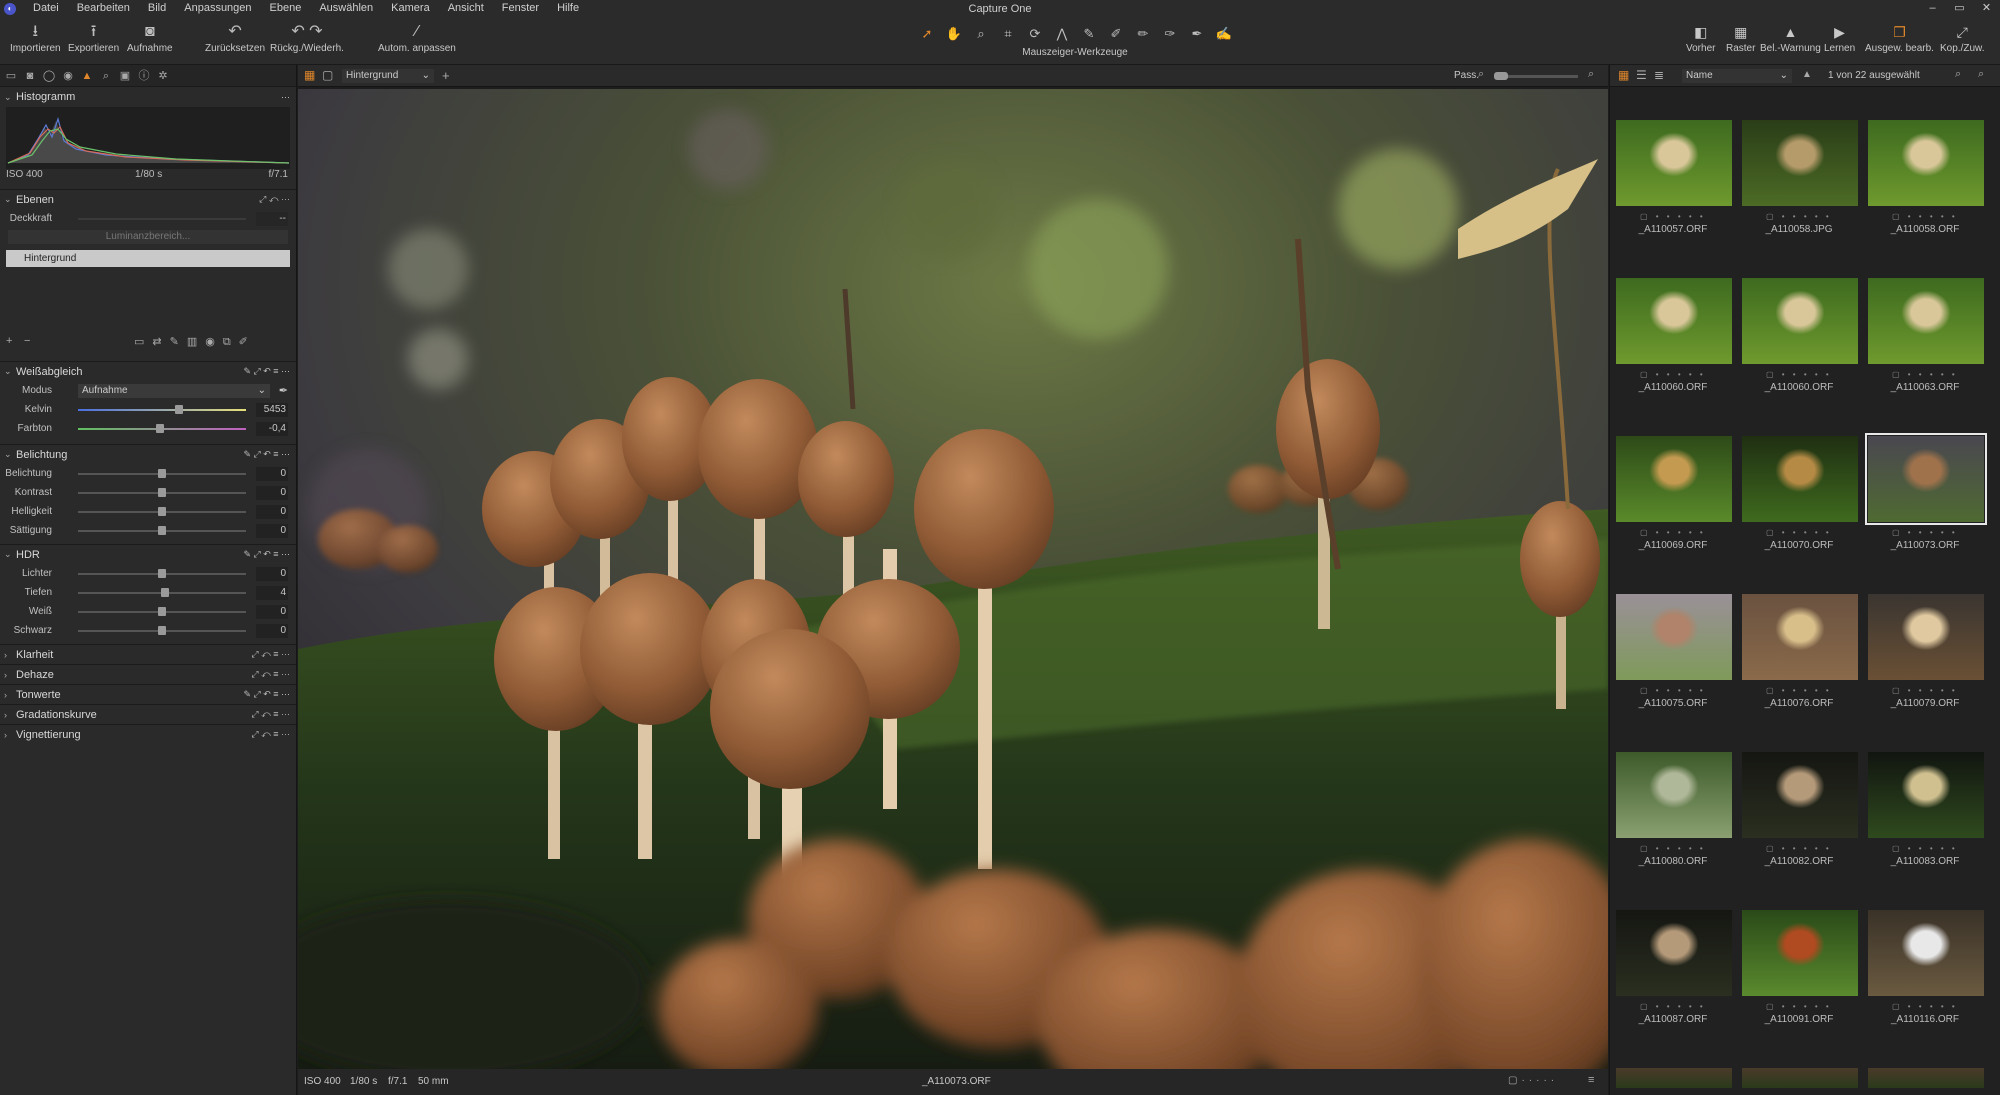 The width and height of the screenshot is (2000, 1095). I want to click on zoom-slider-knob, so click(1501, 76).